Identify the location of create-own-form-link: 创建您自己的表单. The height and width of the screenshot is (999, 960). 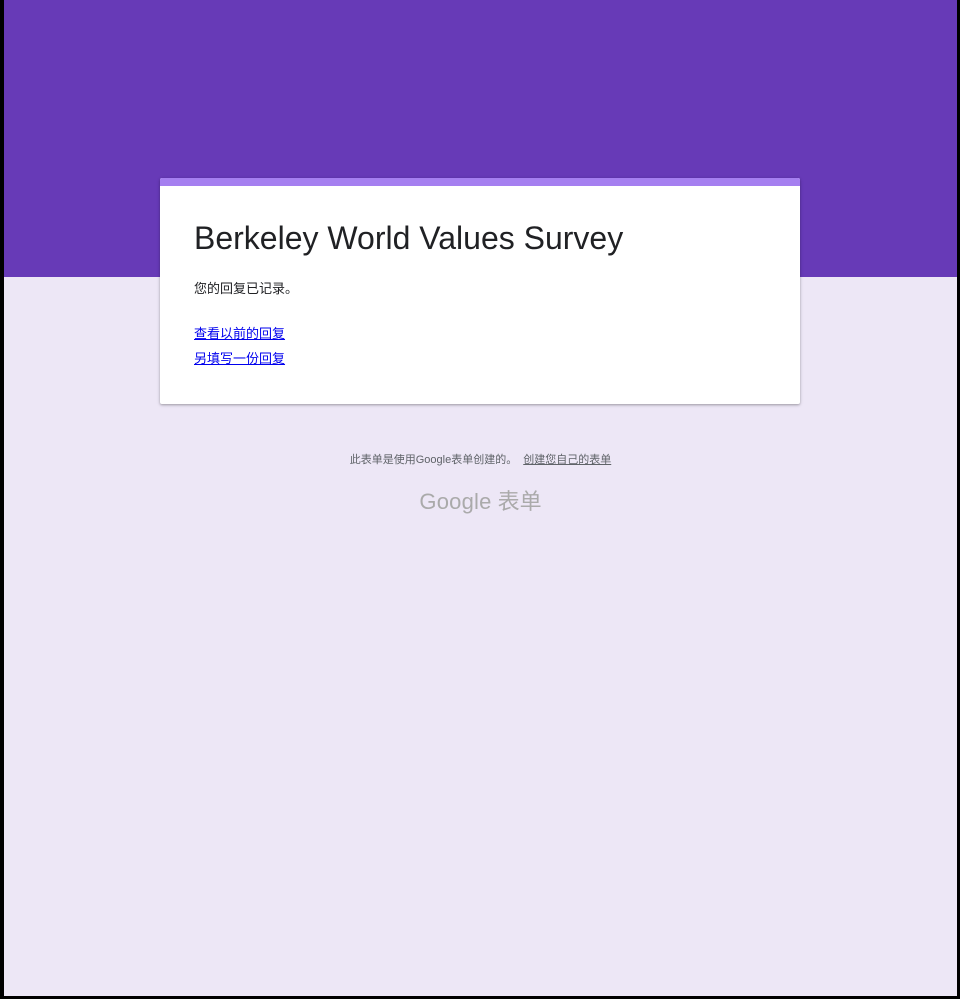
(567, 460).